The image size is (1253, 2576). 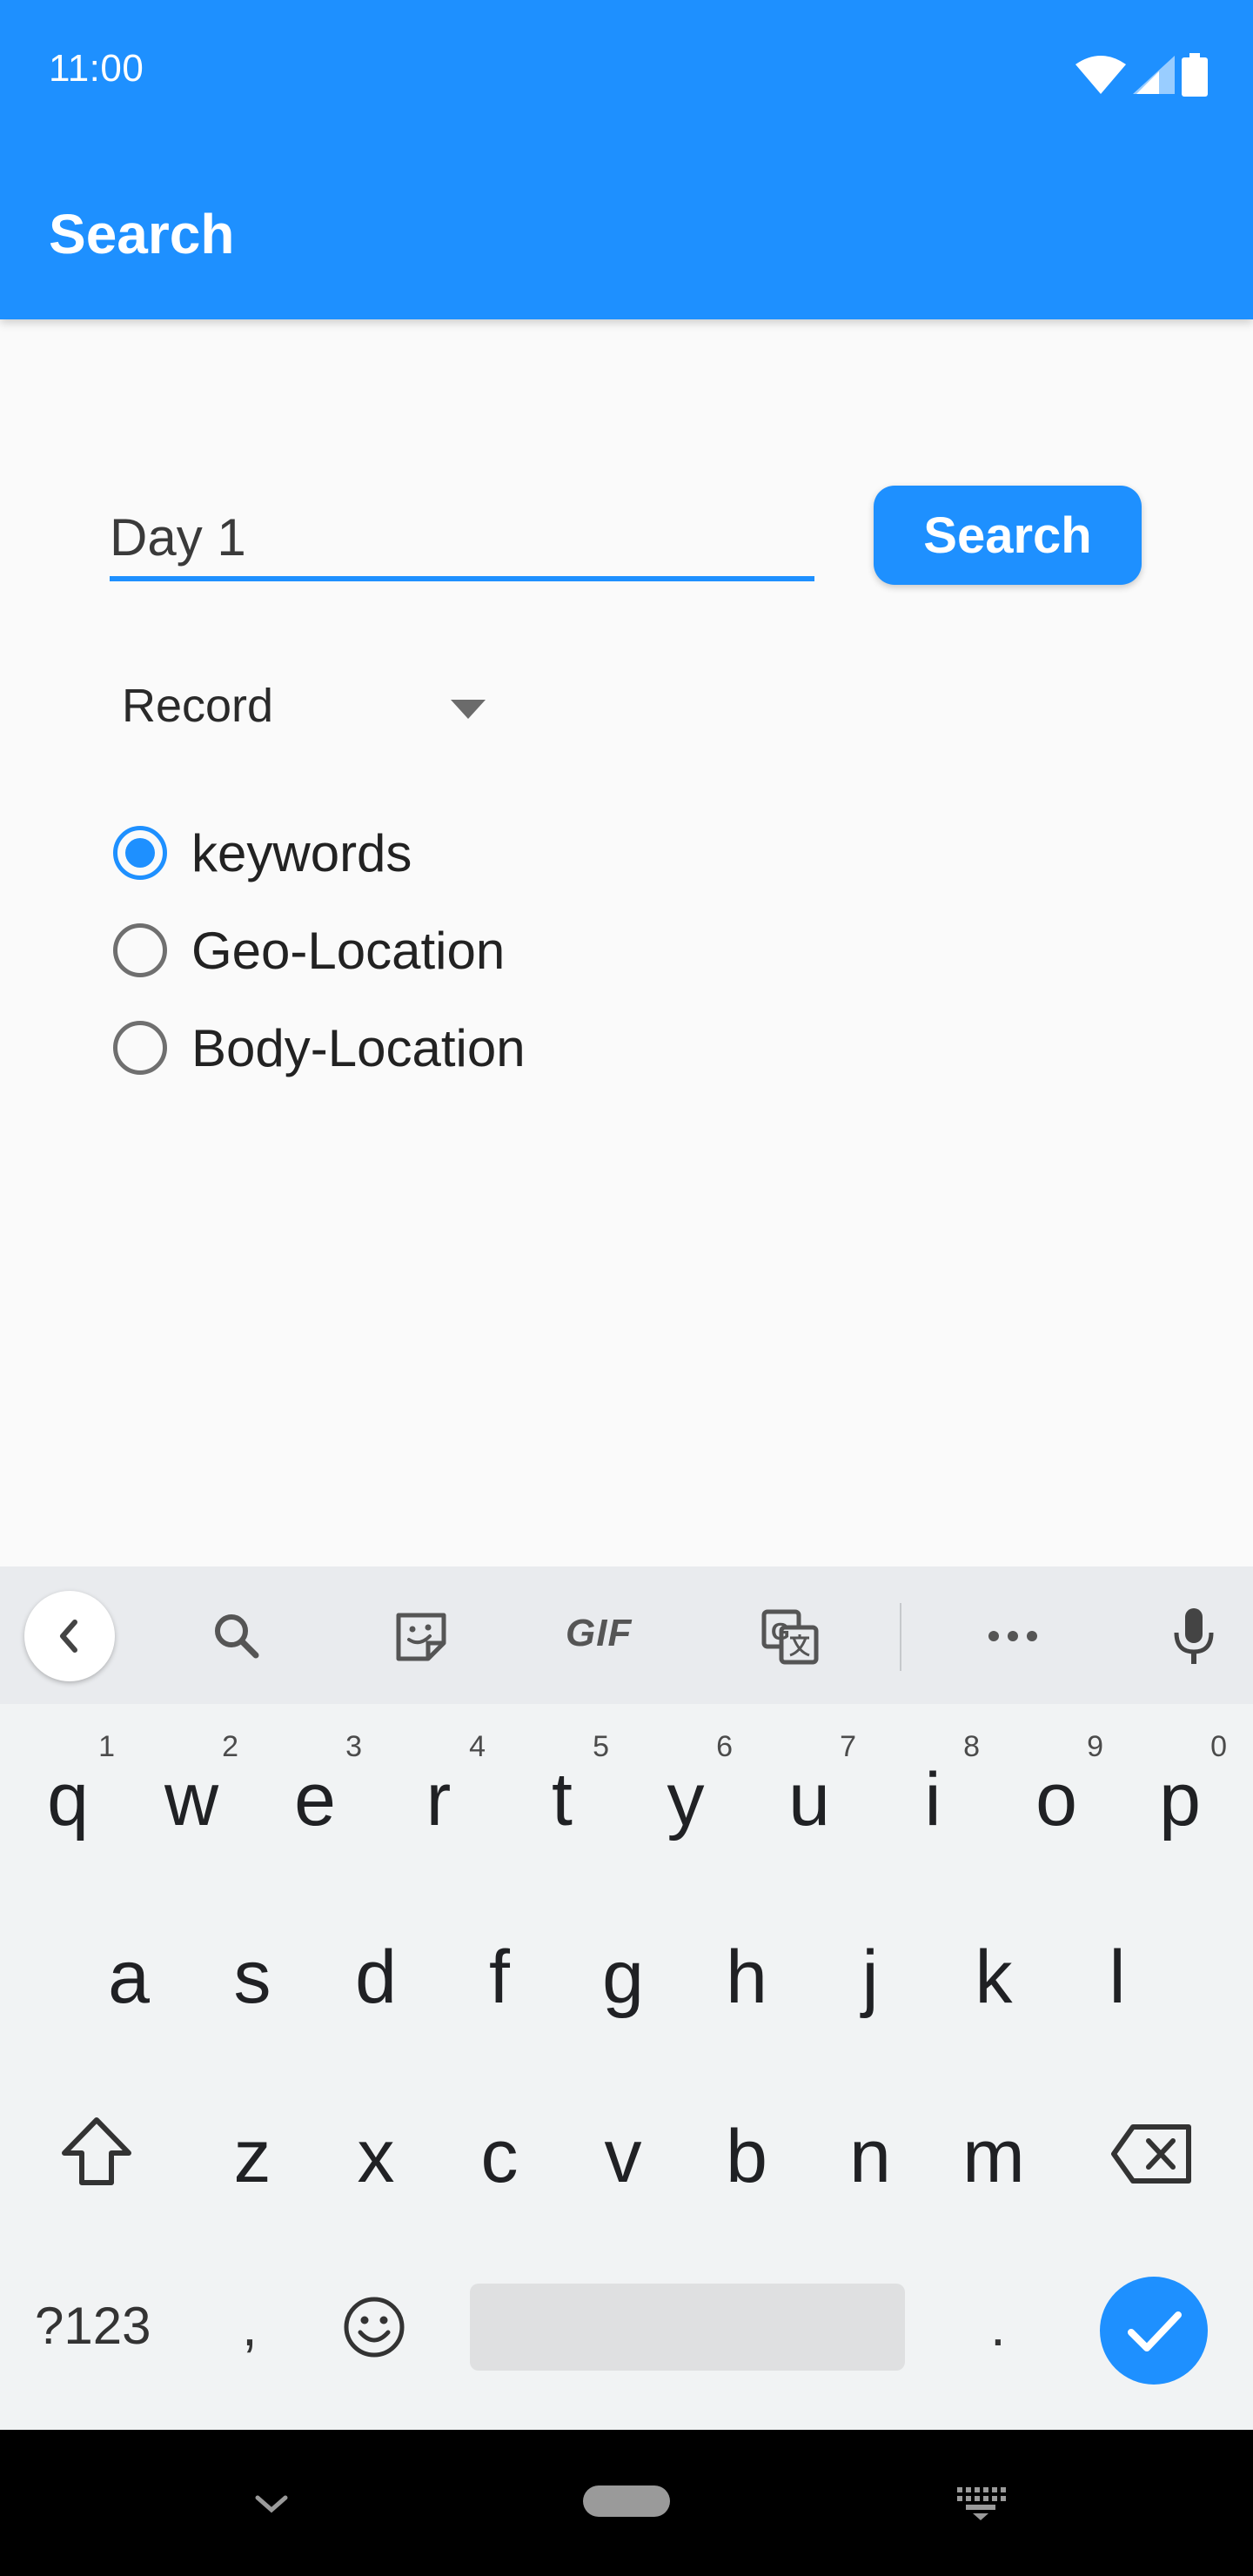 What do you see at coordinates (462, 539) in the screenshot?
I see `search-input` at bounding box center [462, 539].